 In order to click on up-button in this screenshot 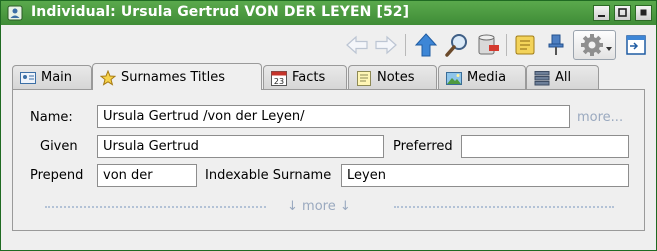, I will do `click(426, 45)`.